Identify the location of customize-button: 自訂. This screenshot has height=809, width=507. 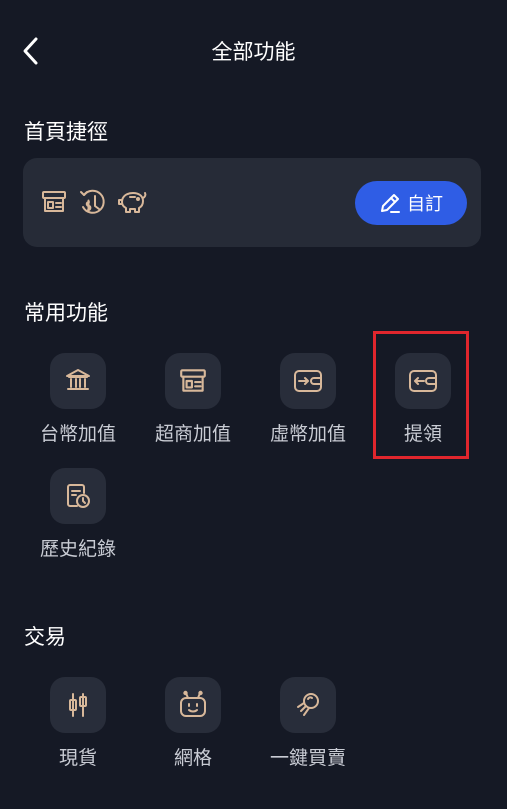
(411, 203).